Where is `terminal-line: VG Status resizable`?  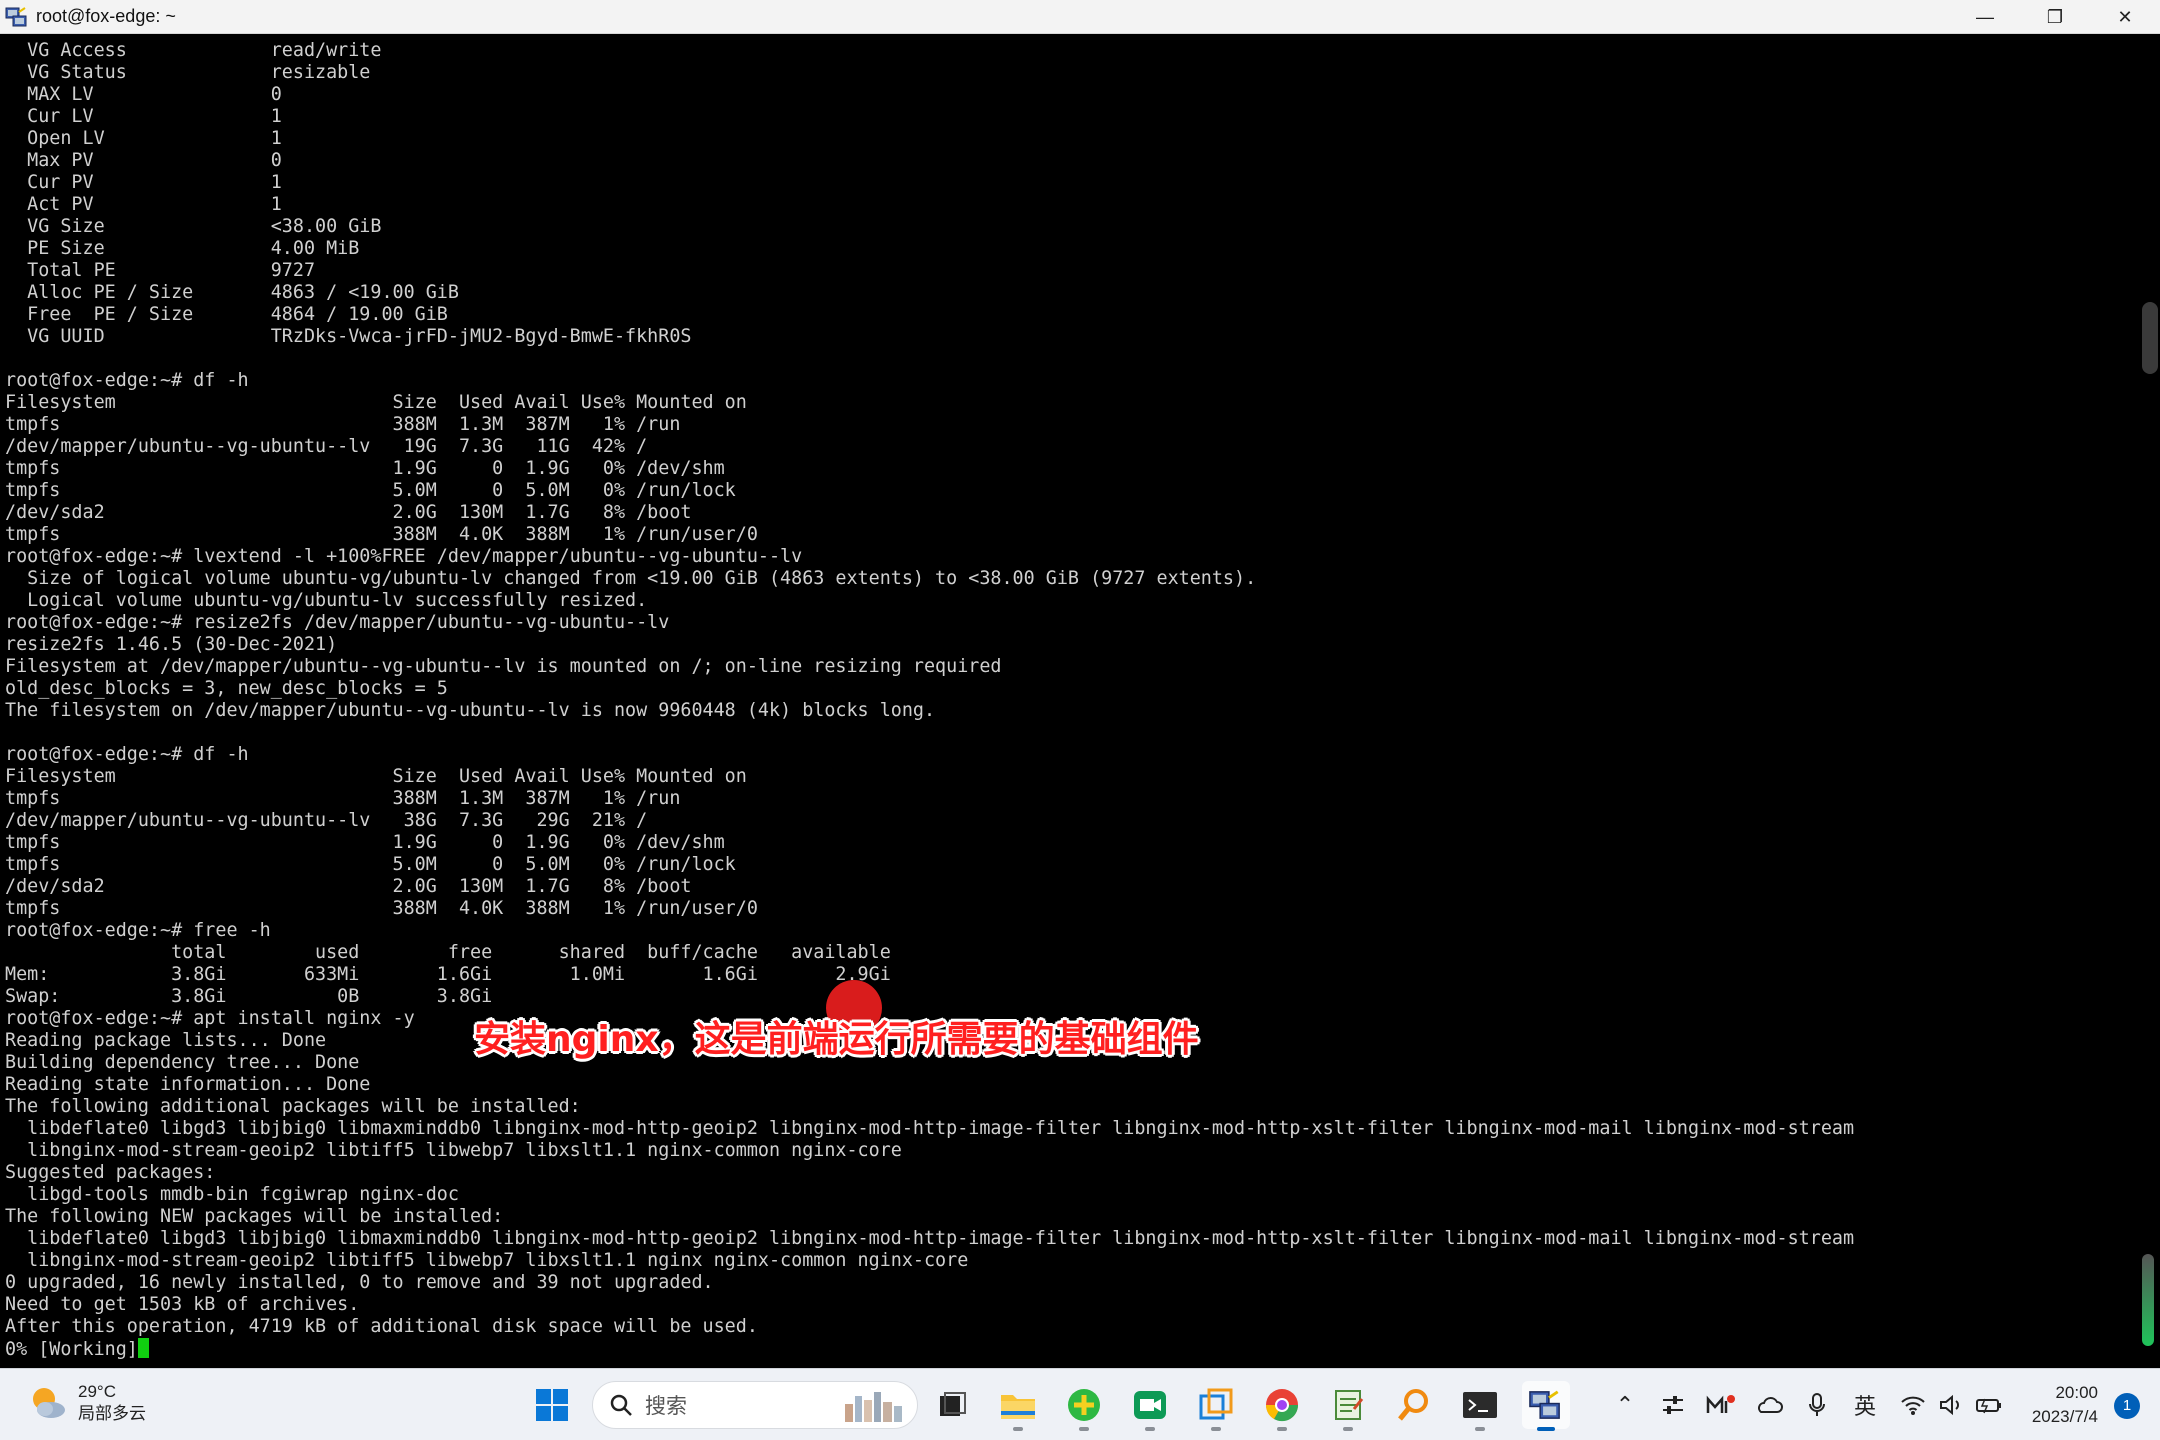 terminal-line: VG Status resizable is located at coordinates (188, 72).